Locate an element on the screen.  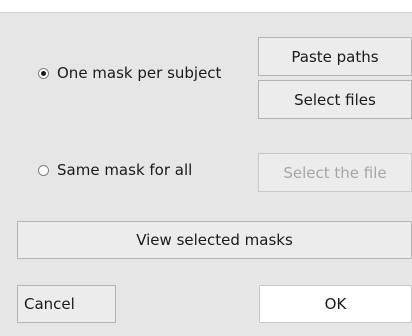
same-mask-for-all-option: Same mask for all is located at coordinates (115, 170).